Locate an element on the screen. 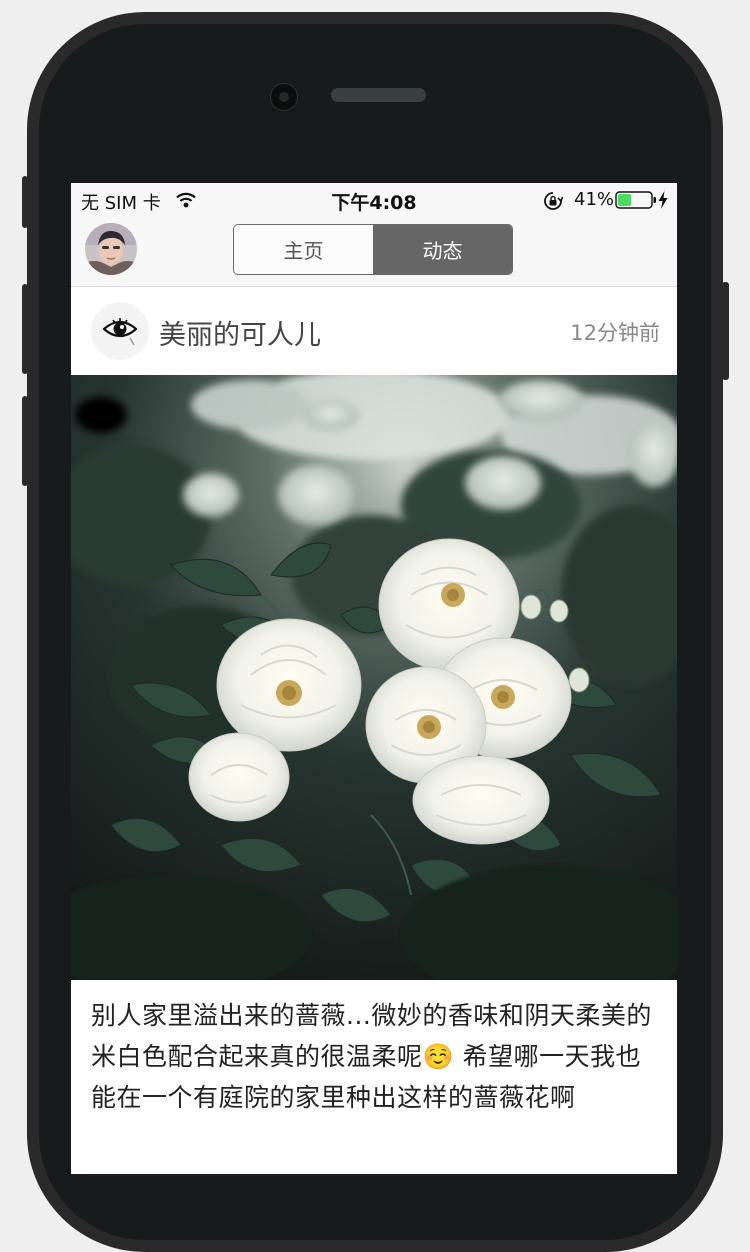  eye-icon is located at coordinates (120, 332).